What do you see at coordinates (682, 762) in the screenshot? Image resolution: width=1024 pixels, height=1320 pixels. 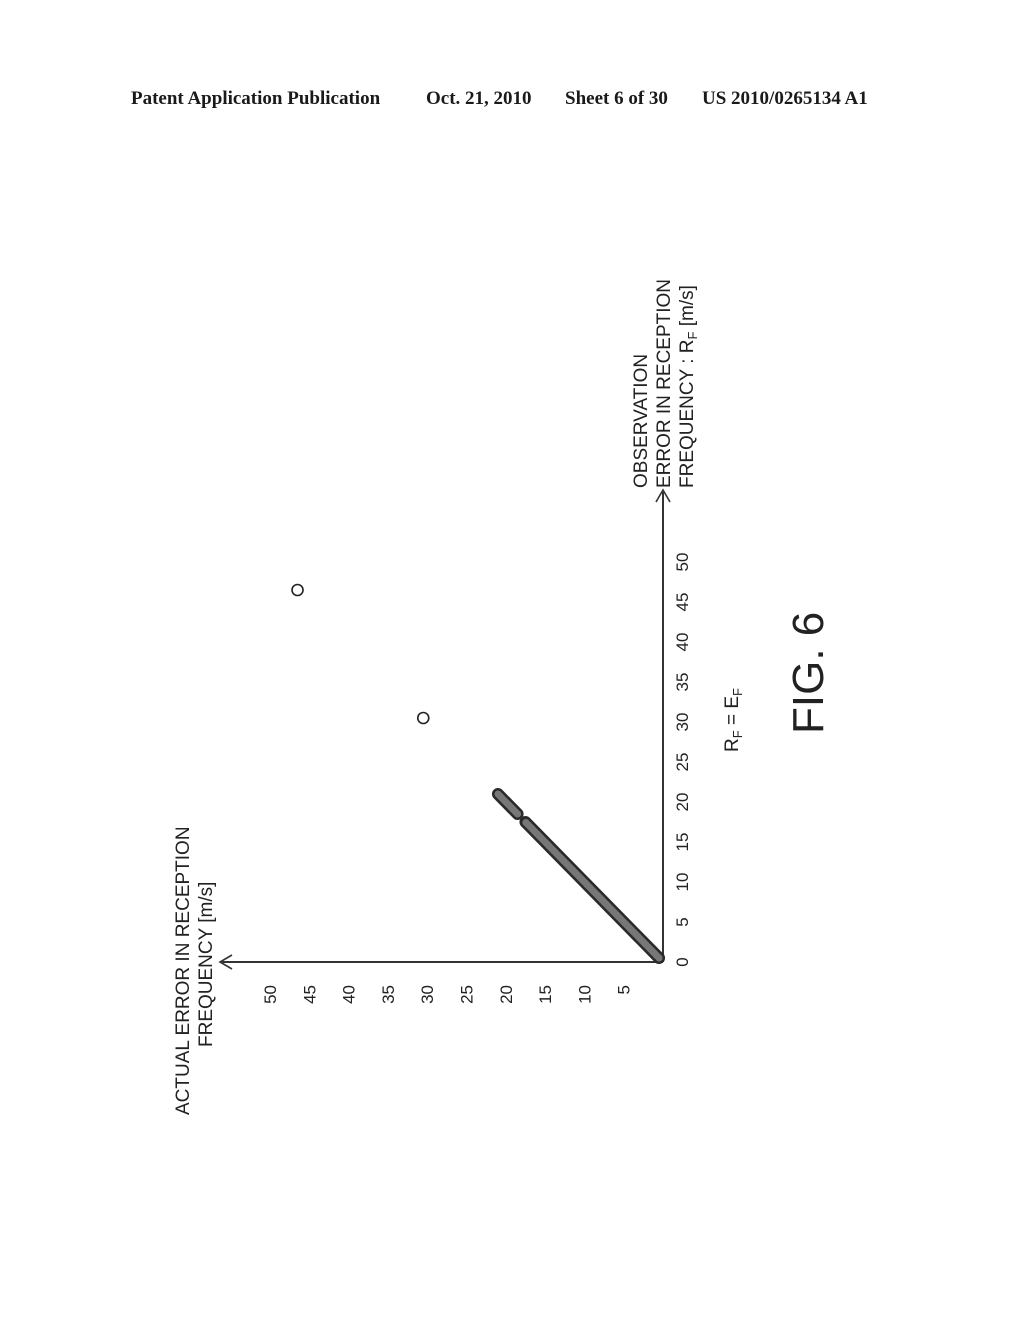 I see `x-tick-label: 25` at bounding box center [682, 762].